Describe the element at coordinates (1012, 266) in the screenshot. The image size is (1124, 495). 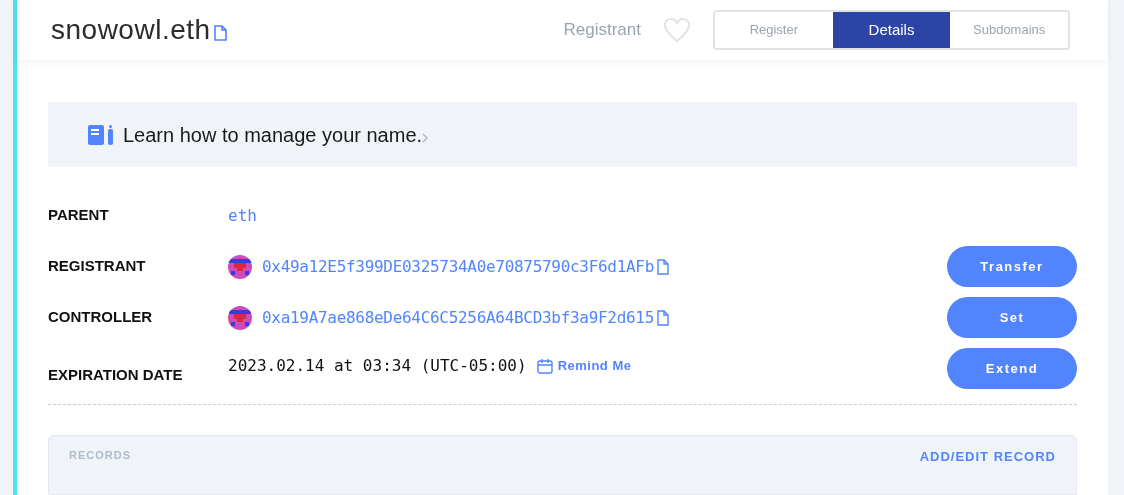
I see `action-button: Transfer` at that location.